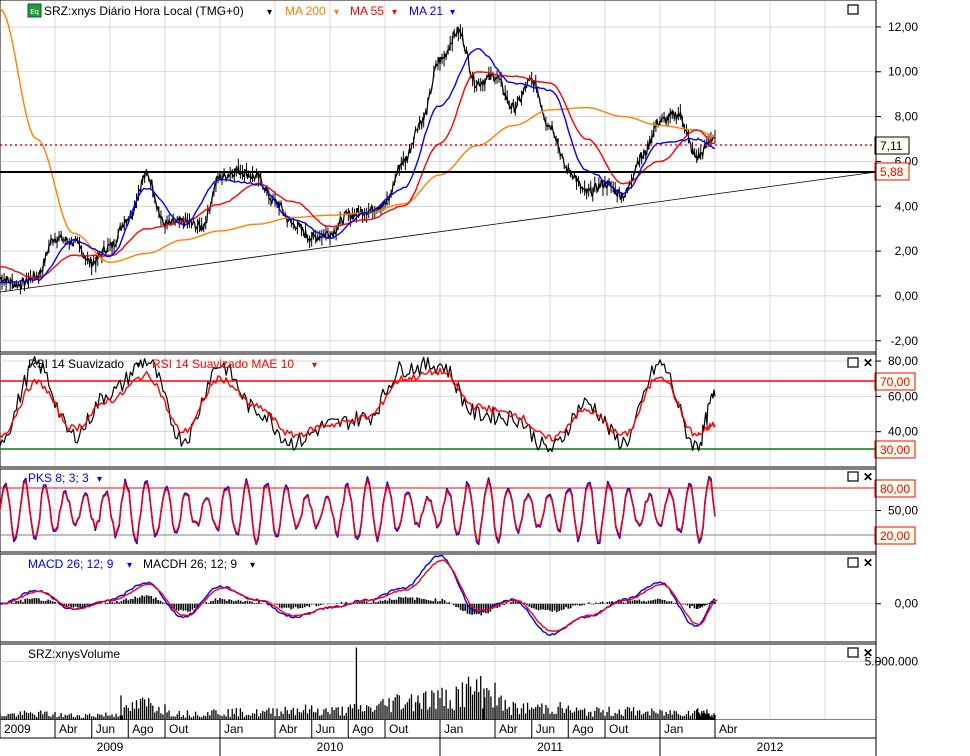 The height and width of the screenshot is (756, 970). I want to click on year-label: 2009, so click(110, 747).